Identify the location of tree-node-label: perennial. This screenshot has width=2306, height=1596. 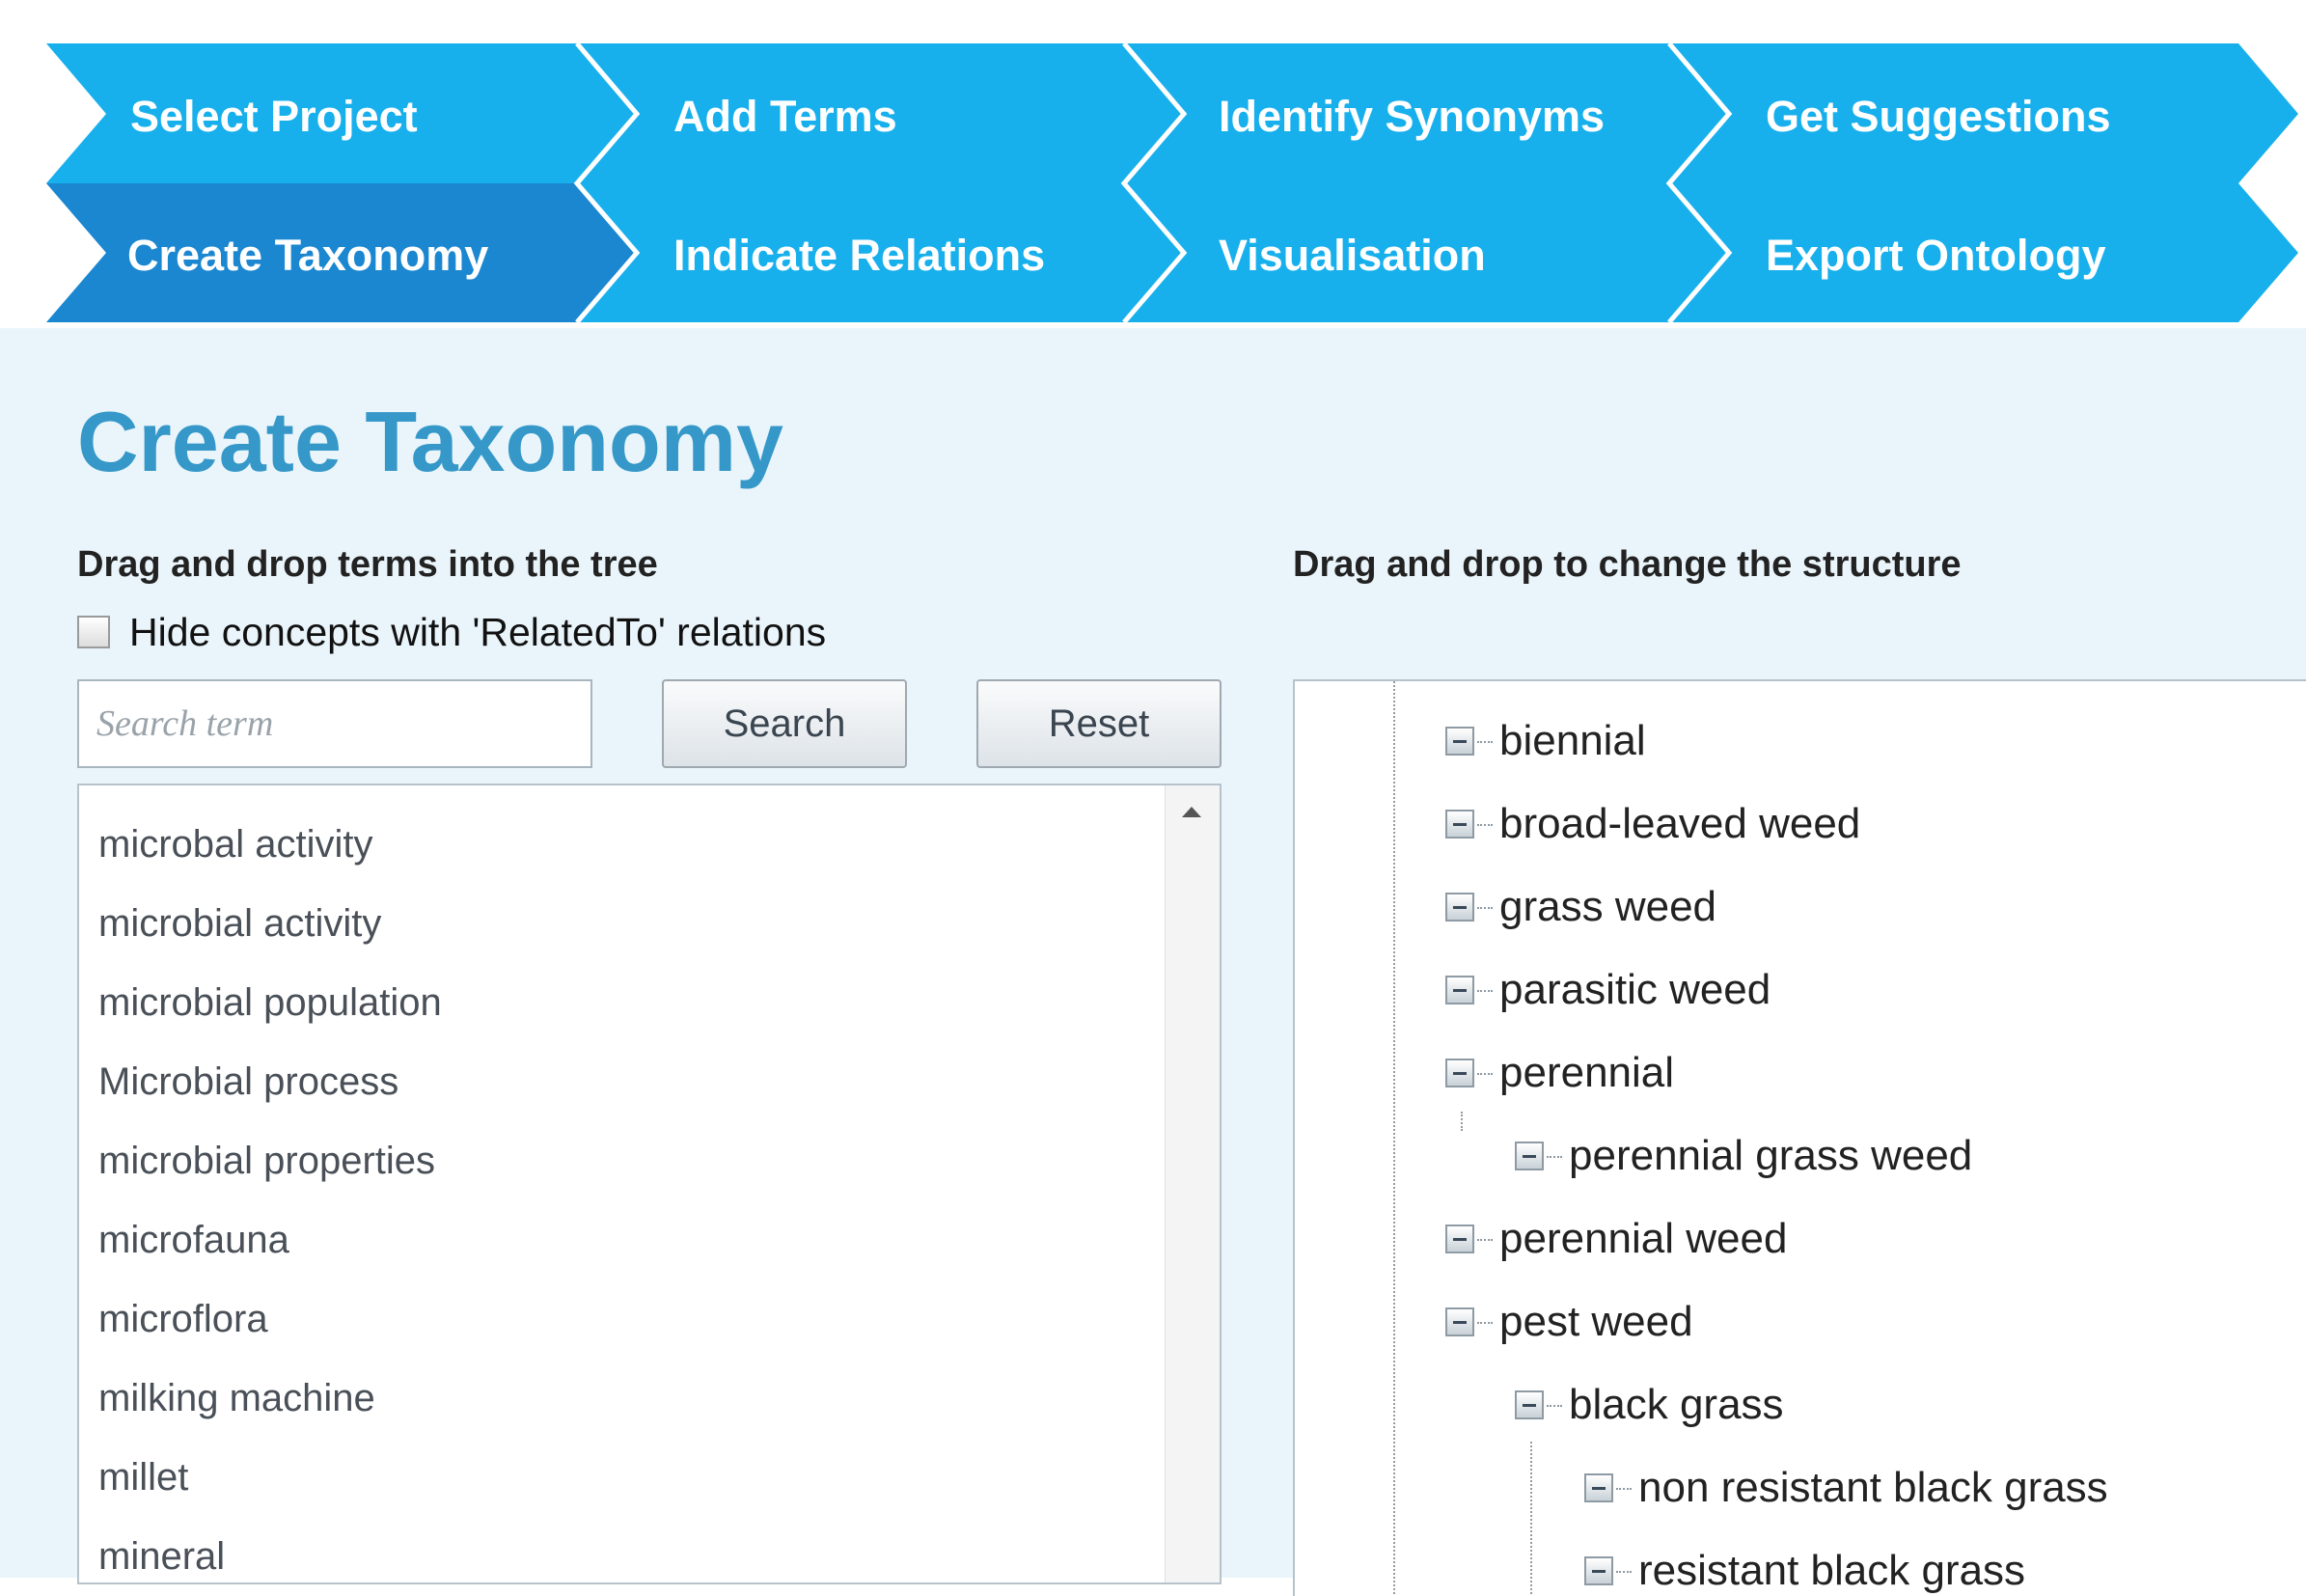
(1586, 1073).